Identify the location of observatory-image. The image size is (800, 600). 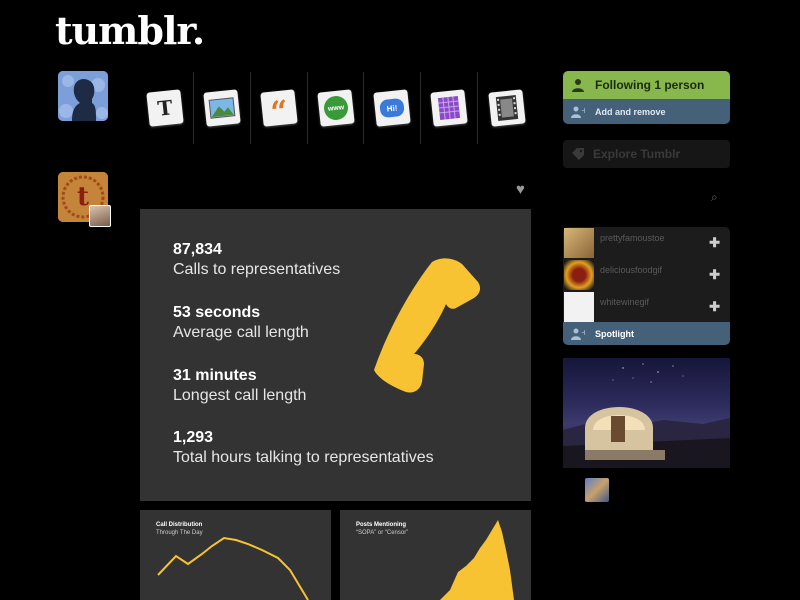
(646, 415).